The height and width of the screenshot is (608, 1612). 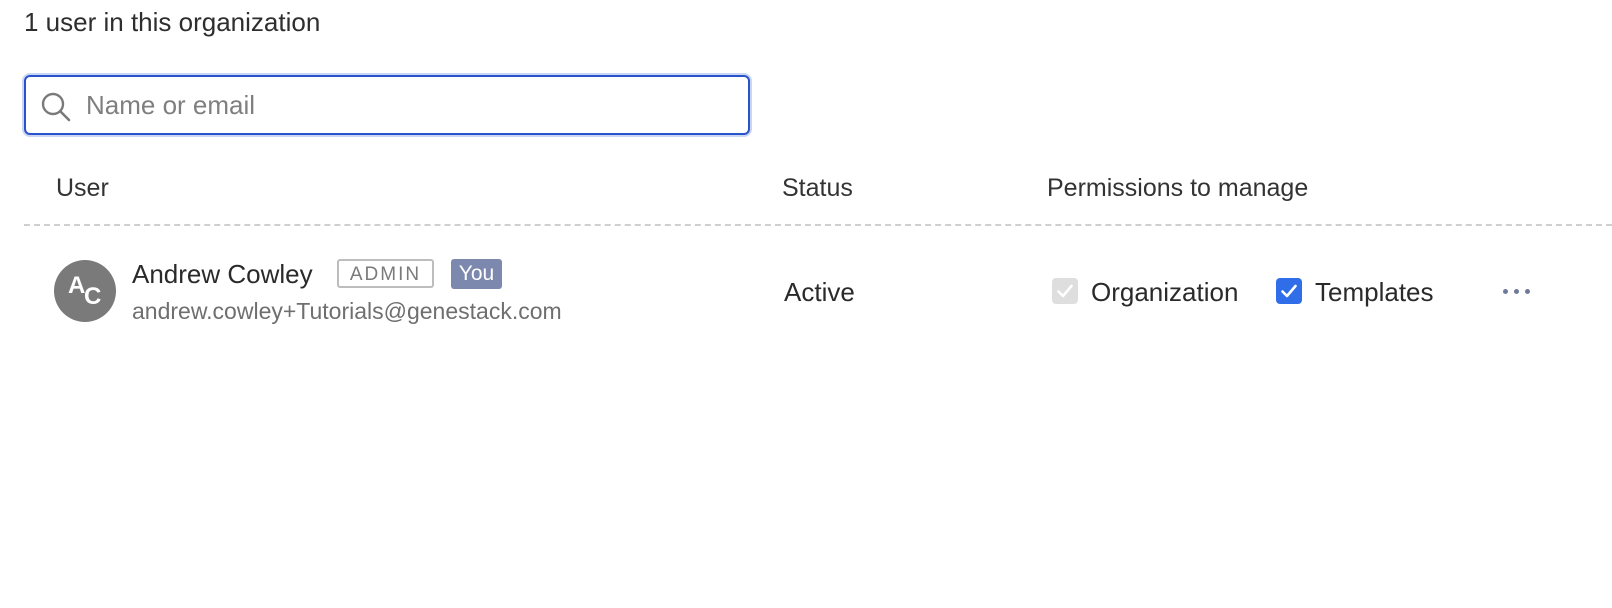 I want to click on user-status: Active, so click(x=819, y=292).